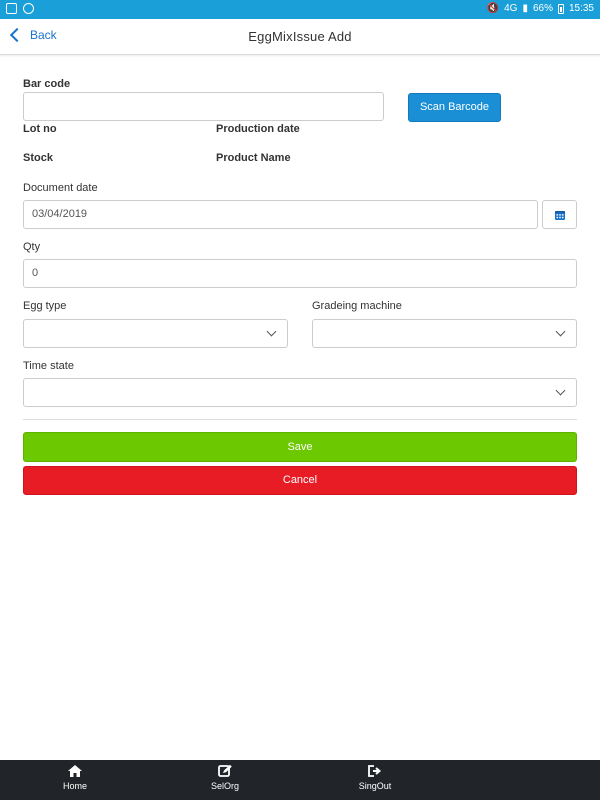 The height and width of the screenshot is (800, 600). Describe the element at coordinates (75, 777) in the screenshot. I see `tab-home: Home` at that location.